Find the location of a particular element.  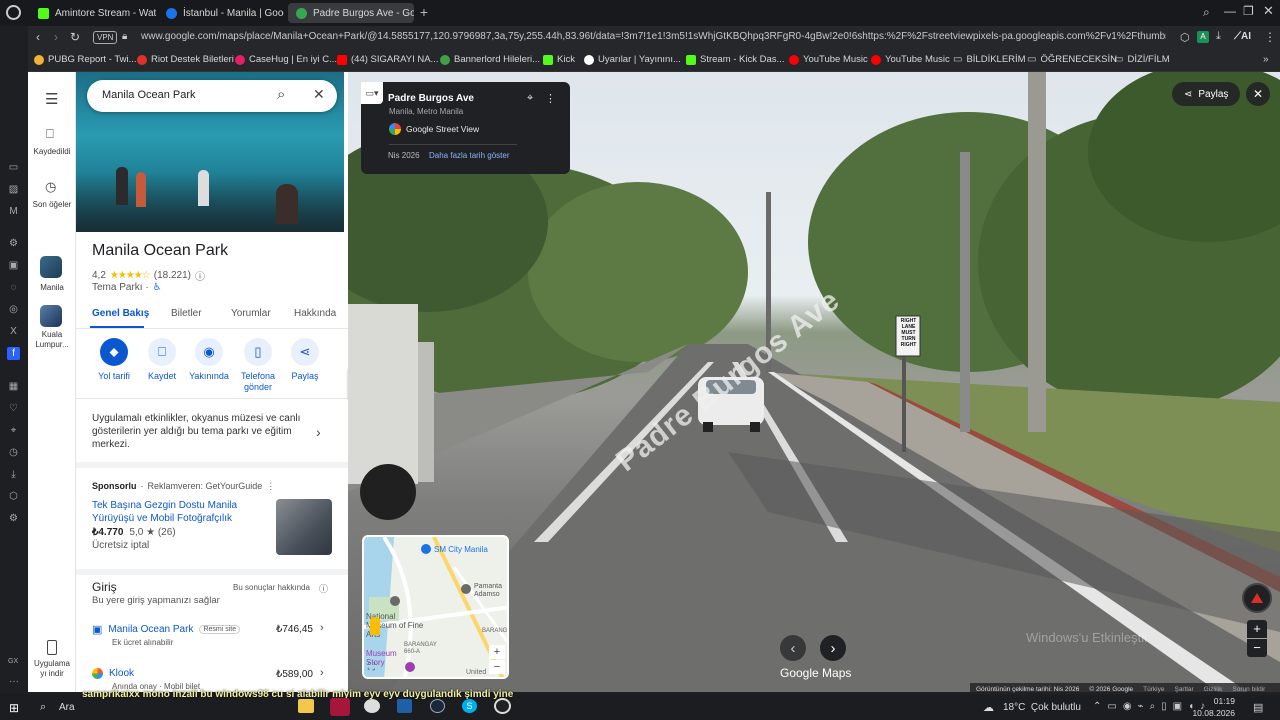

browser-menu-icon: ⋮ is located at coordinates (1270, 37).